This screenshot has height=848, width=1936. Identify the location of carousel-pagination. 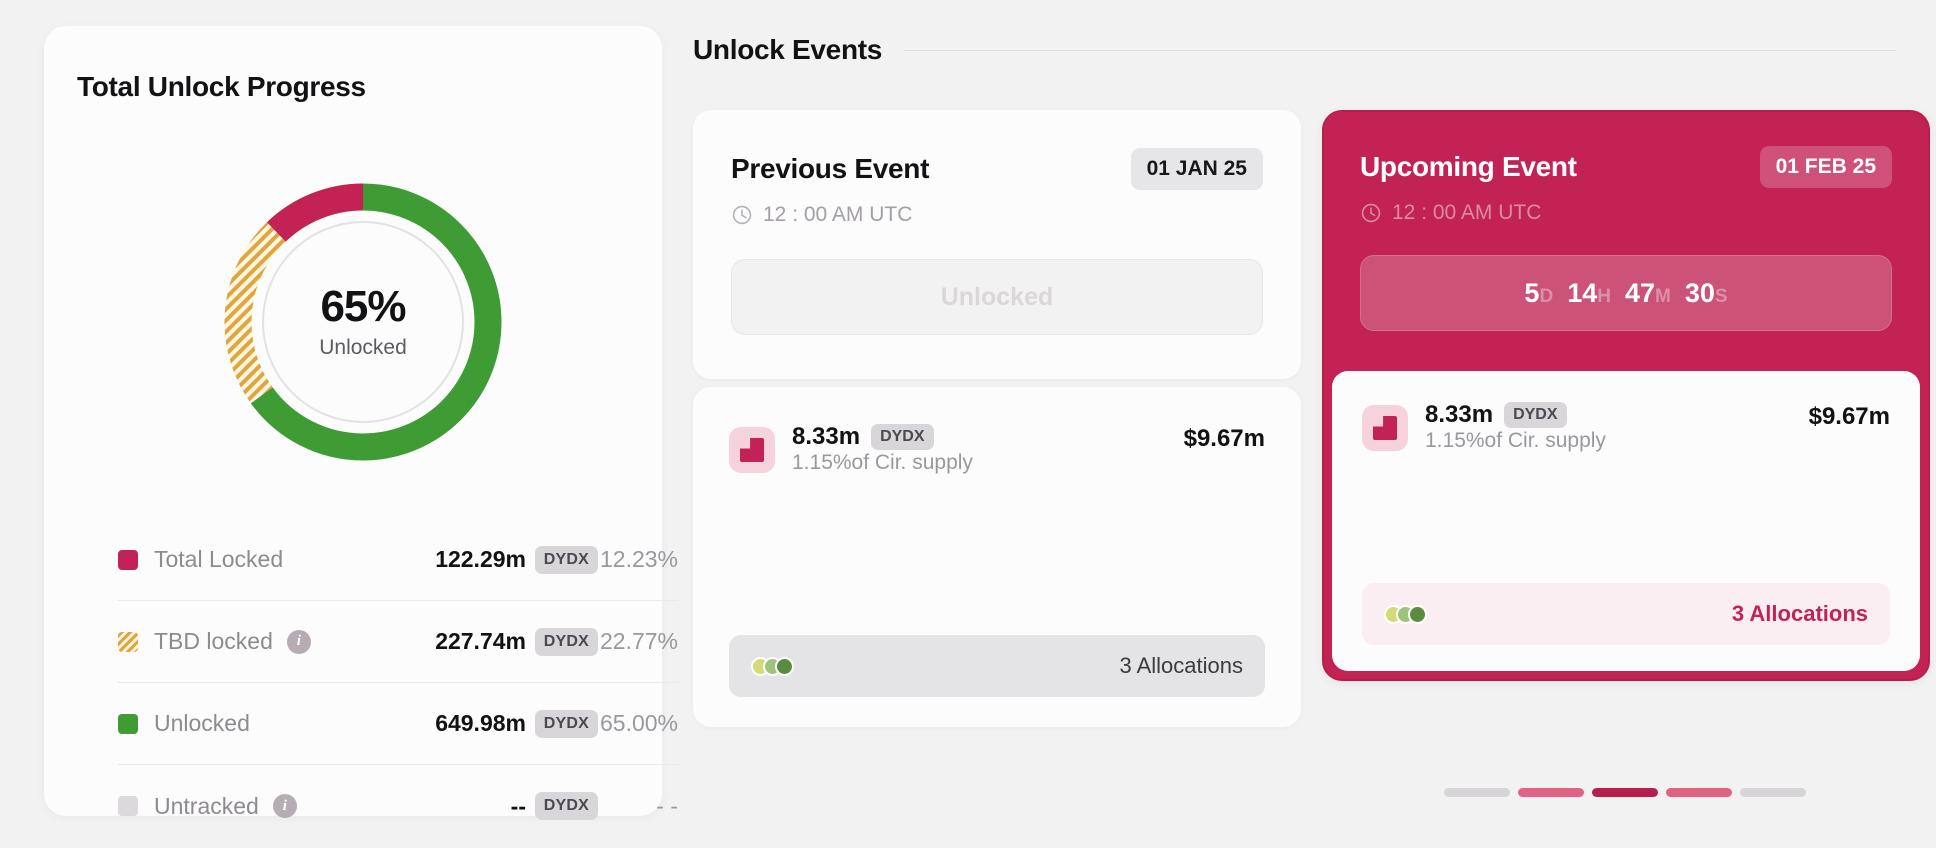
(1625, 792).